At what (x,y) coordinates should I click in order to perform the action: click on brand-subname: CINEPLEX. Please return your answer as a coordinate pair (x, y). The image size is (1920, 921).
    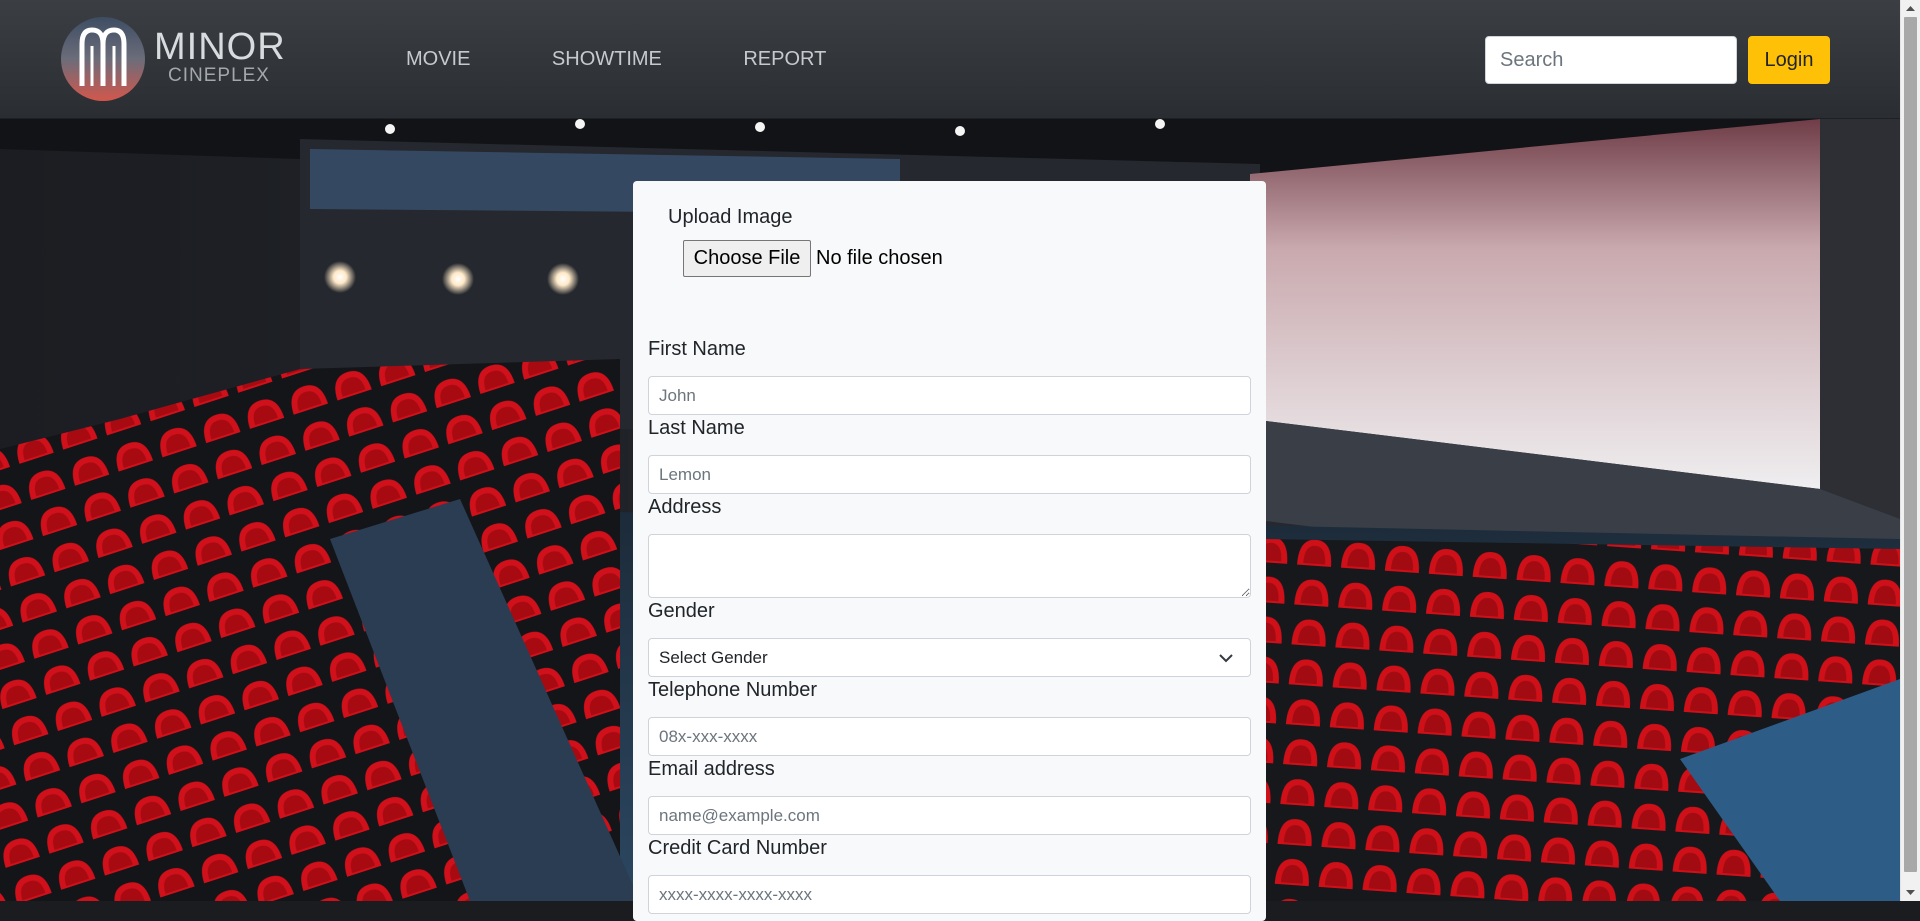
    Looking at the image, I should click on (219, 75).